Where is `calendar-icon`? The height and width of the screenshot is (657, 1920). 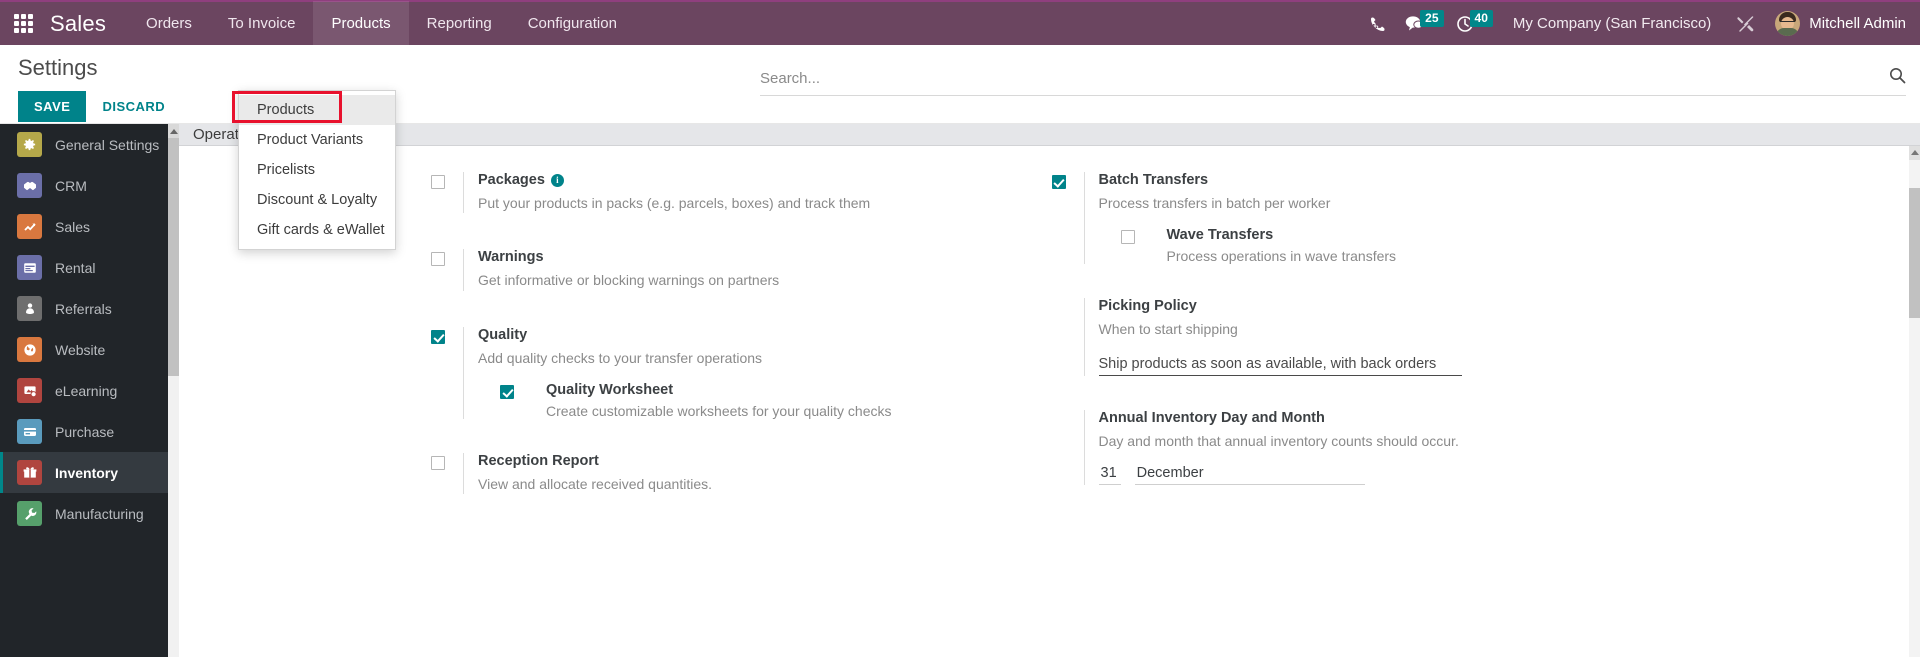 calendar-icon is located at coordinates (29, 267).